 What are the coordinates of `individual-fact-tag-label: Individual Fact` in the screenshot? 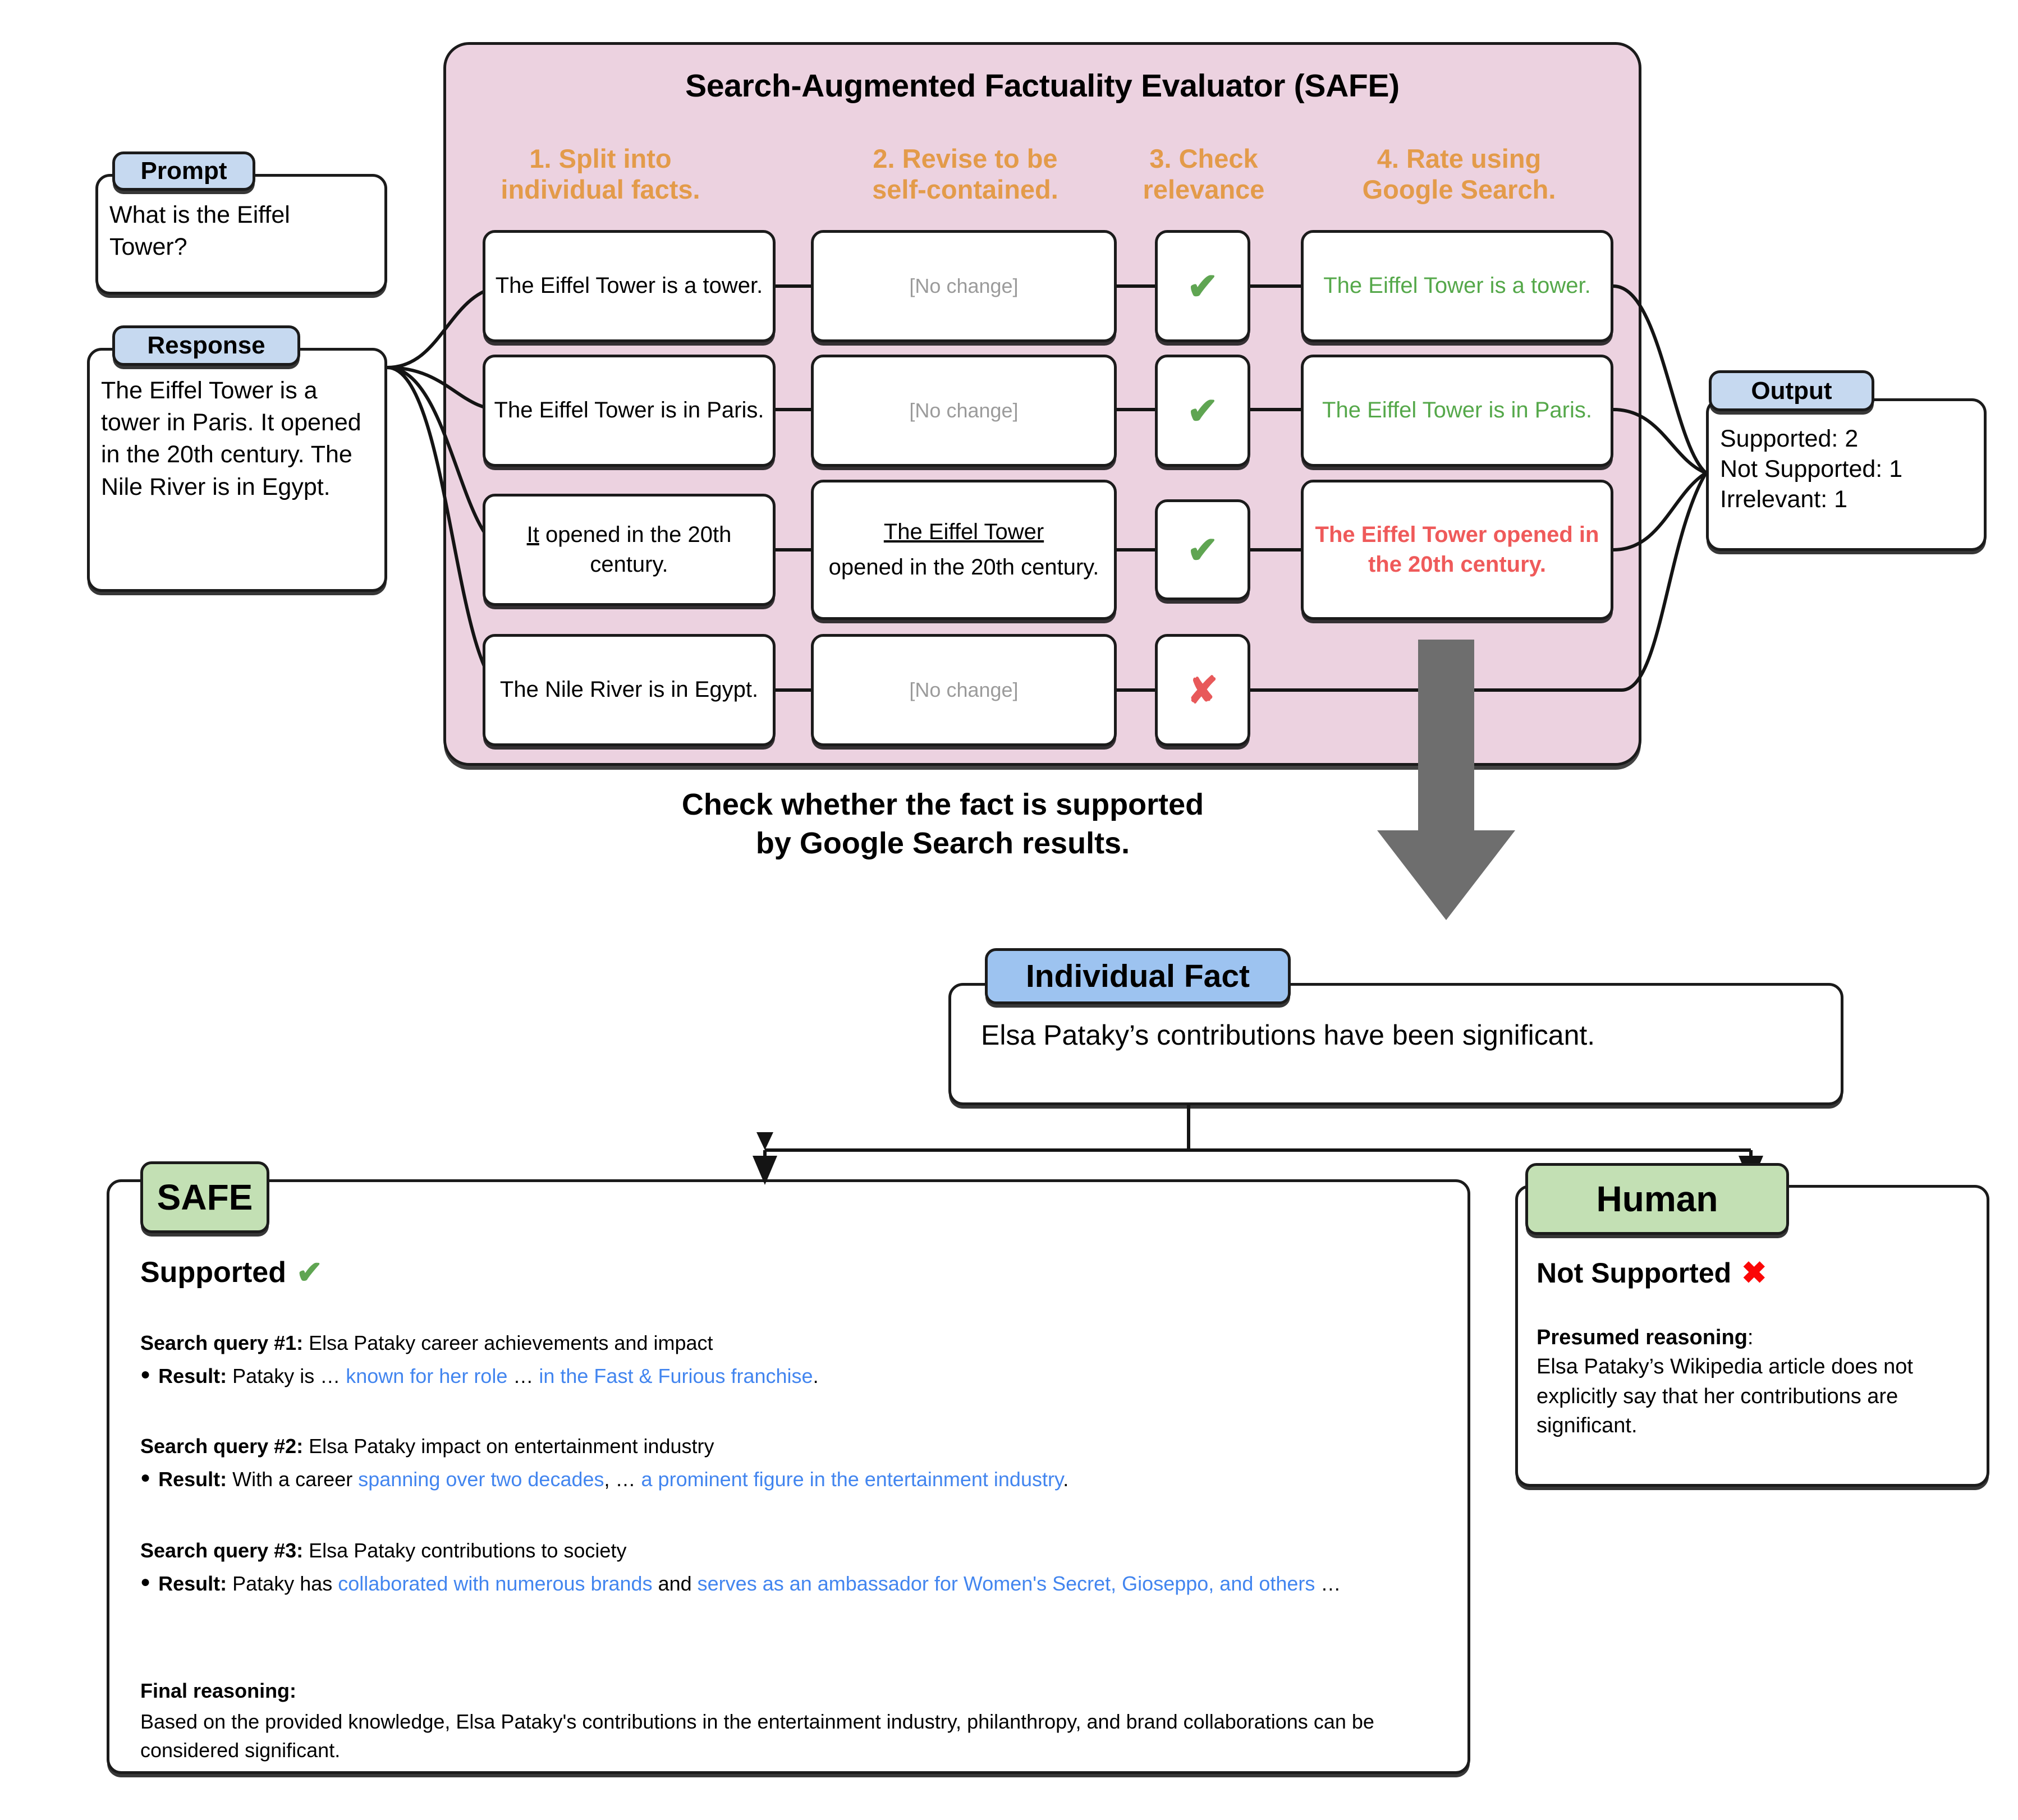 It's located at (1137, 976).